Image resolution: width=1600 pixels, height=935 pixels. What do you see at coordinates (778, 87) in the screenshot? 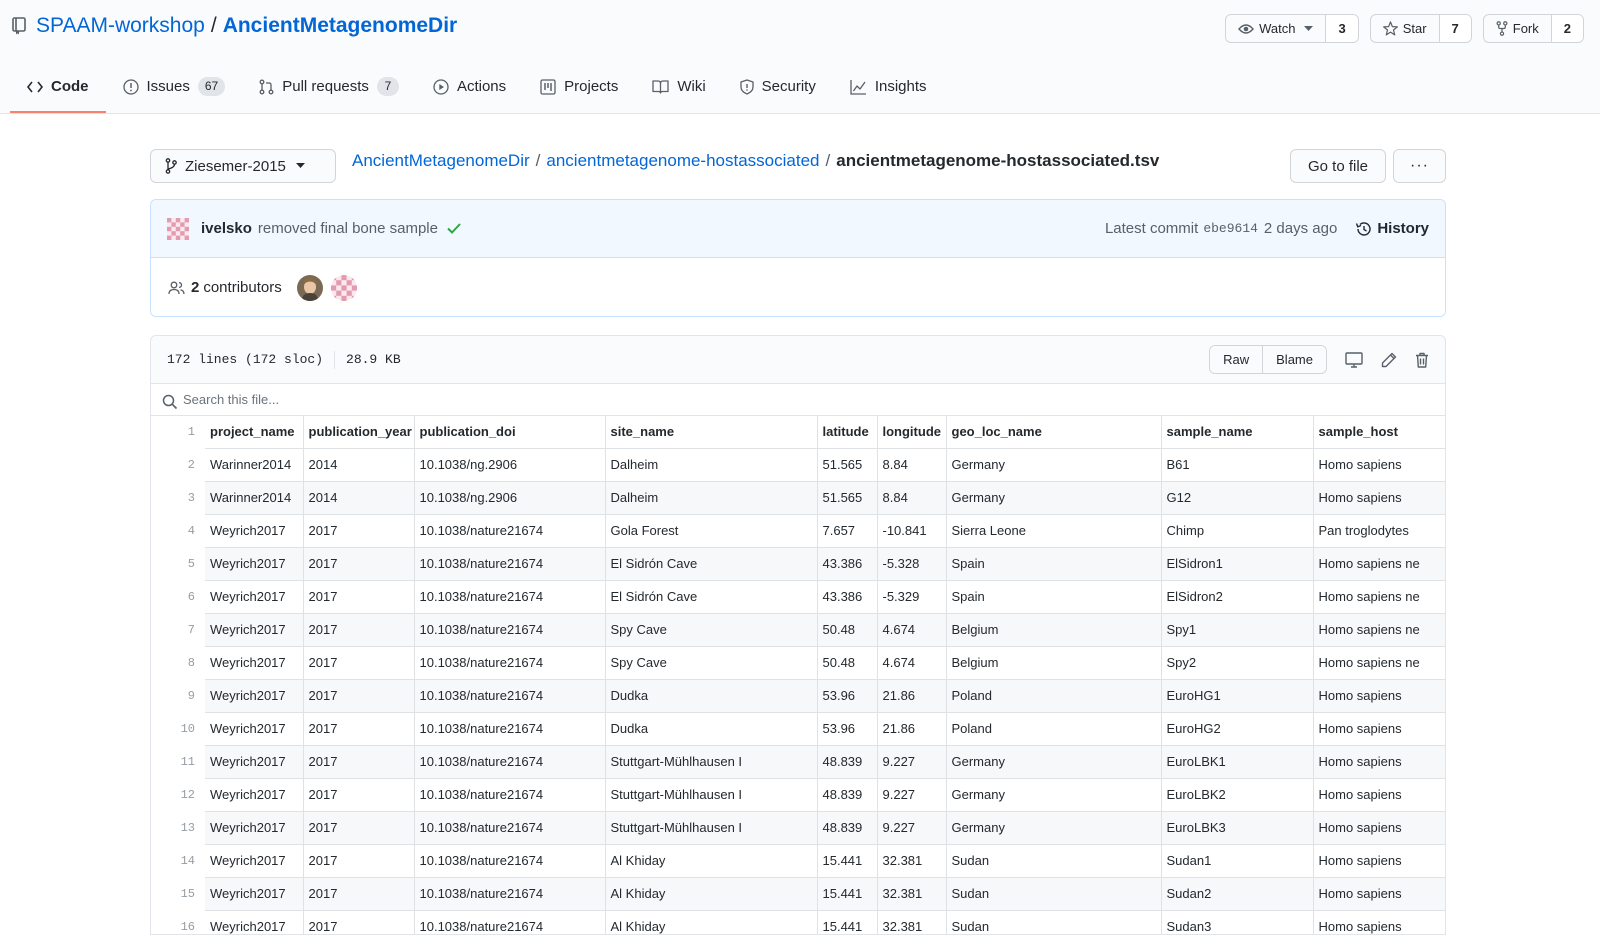
I see `tab-security: Security` at bounding box center [778, 87].